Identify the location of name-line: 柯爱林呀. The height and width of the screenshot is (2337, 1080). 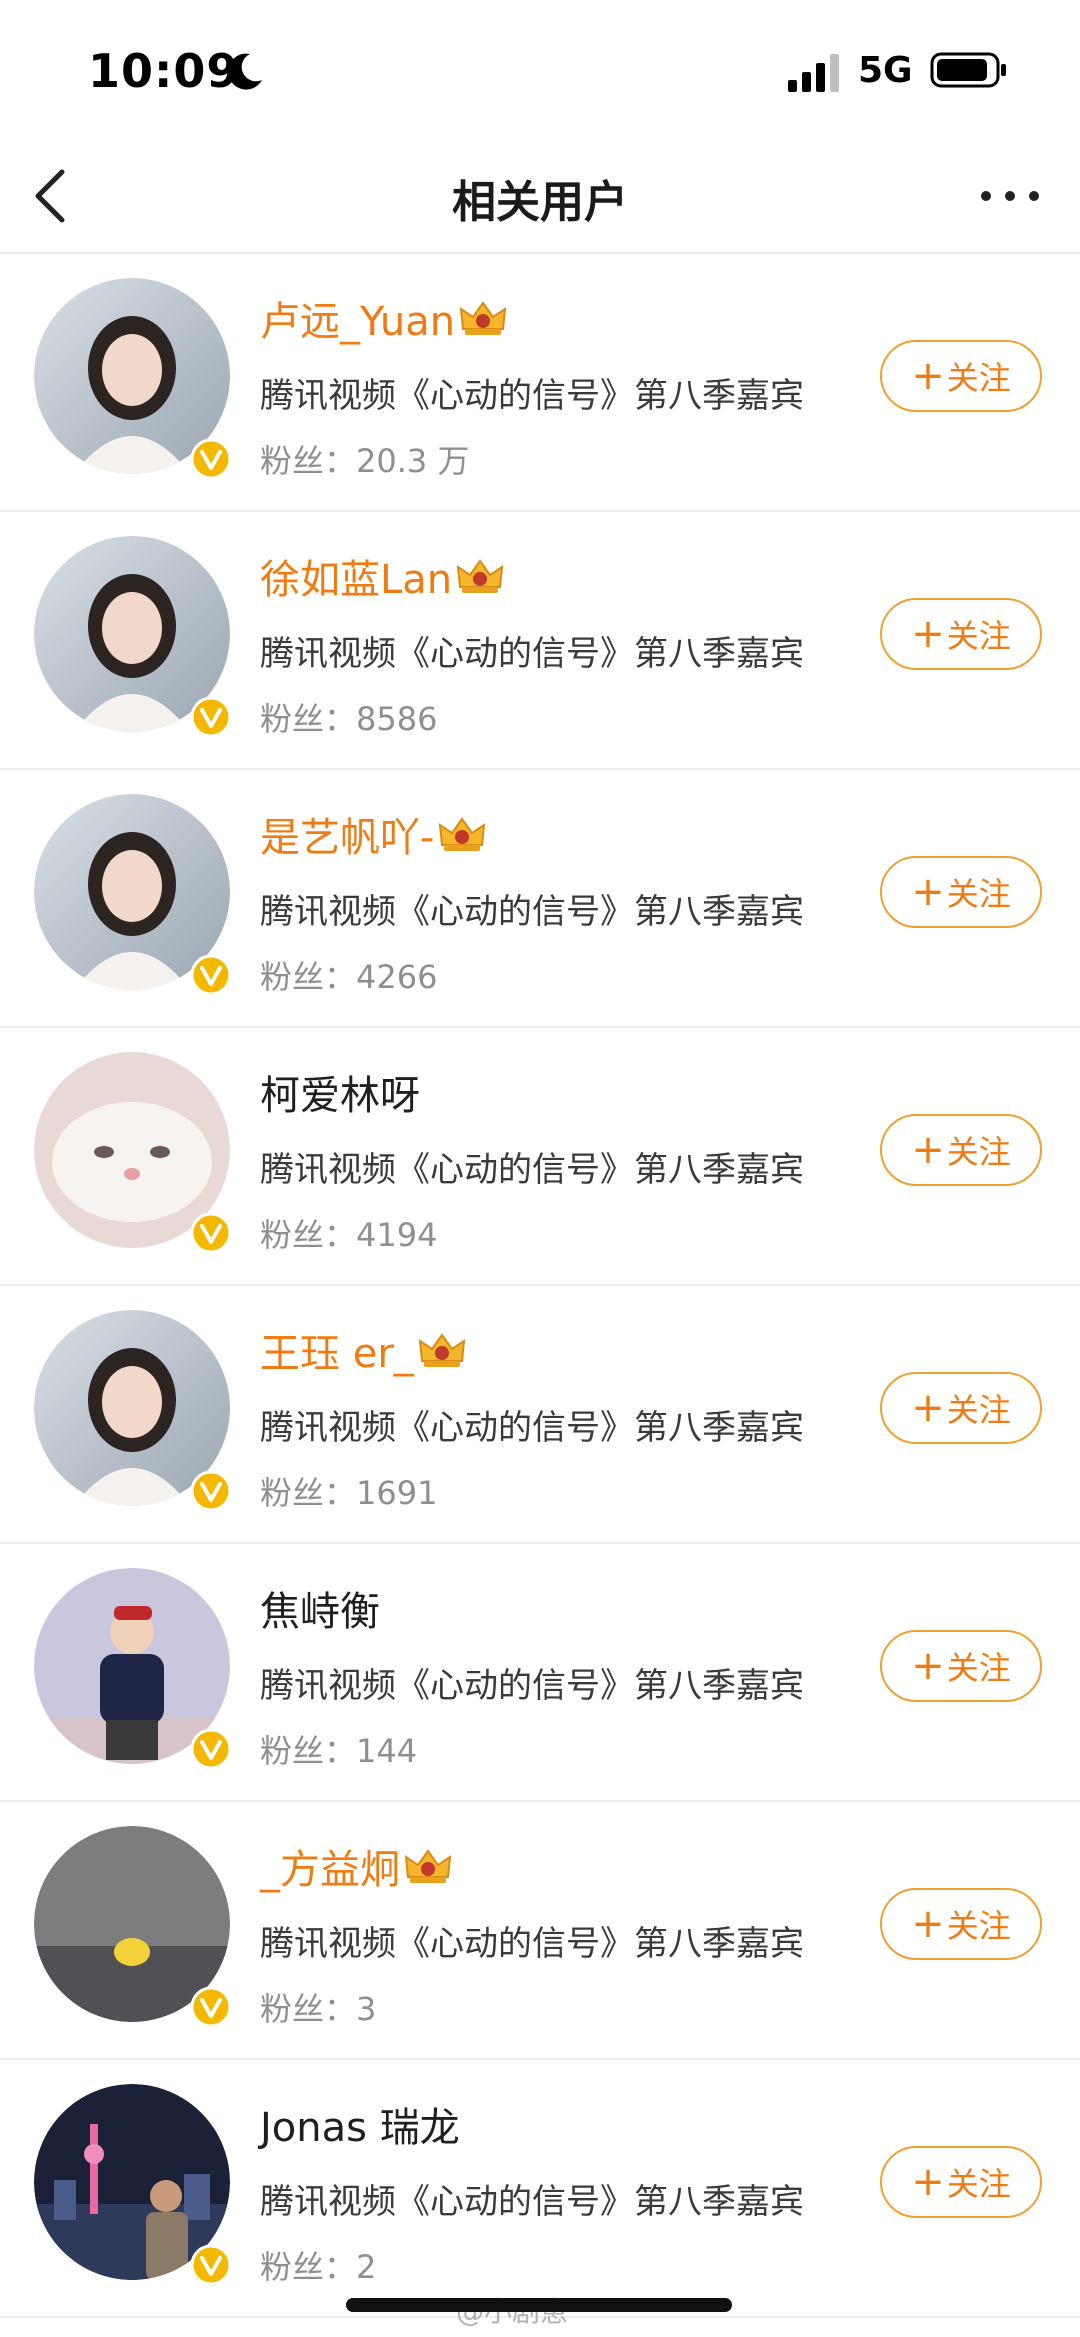
(340, 1092).